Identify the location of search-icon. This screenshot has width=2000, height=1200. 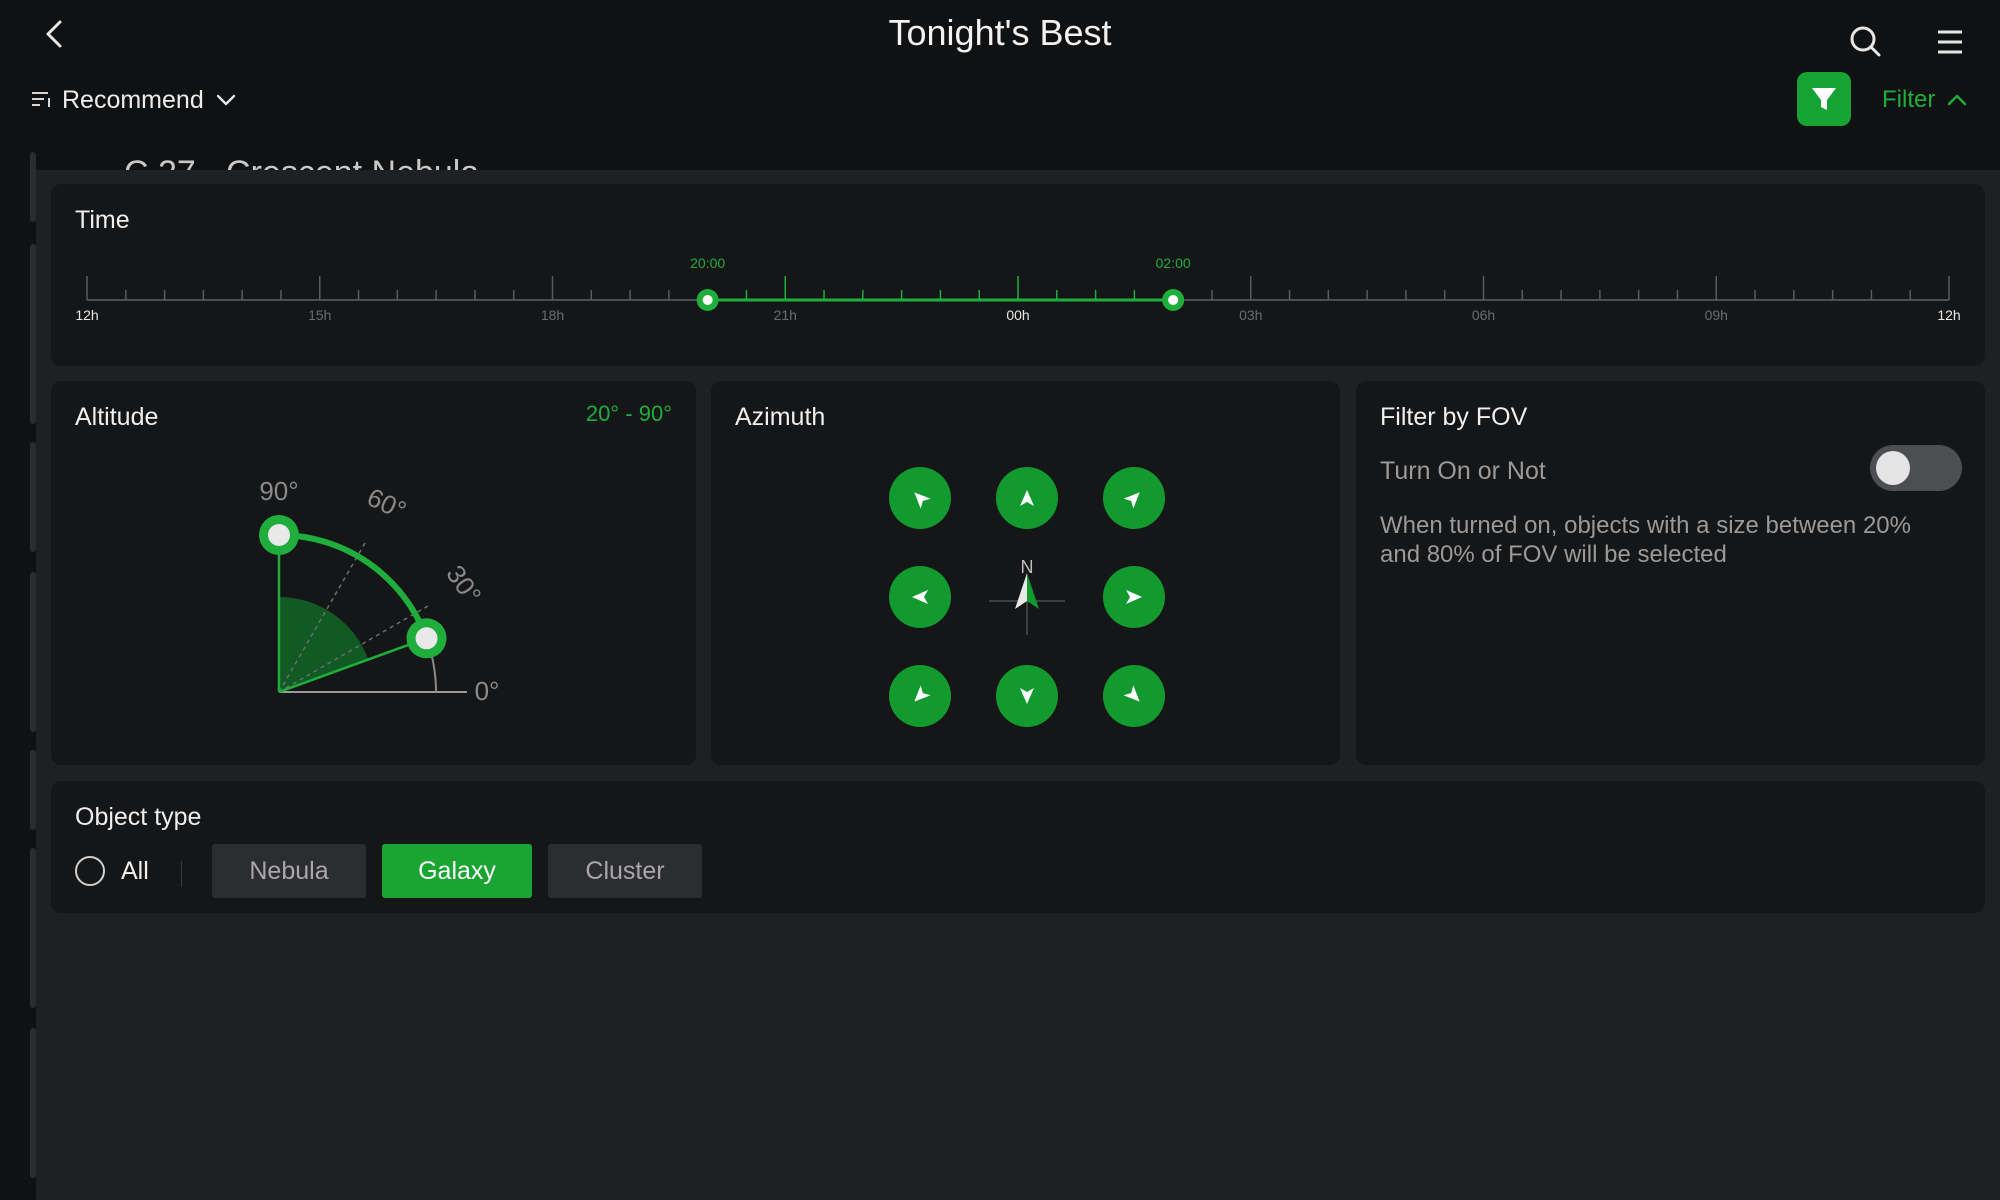
(1865, 41).